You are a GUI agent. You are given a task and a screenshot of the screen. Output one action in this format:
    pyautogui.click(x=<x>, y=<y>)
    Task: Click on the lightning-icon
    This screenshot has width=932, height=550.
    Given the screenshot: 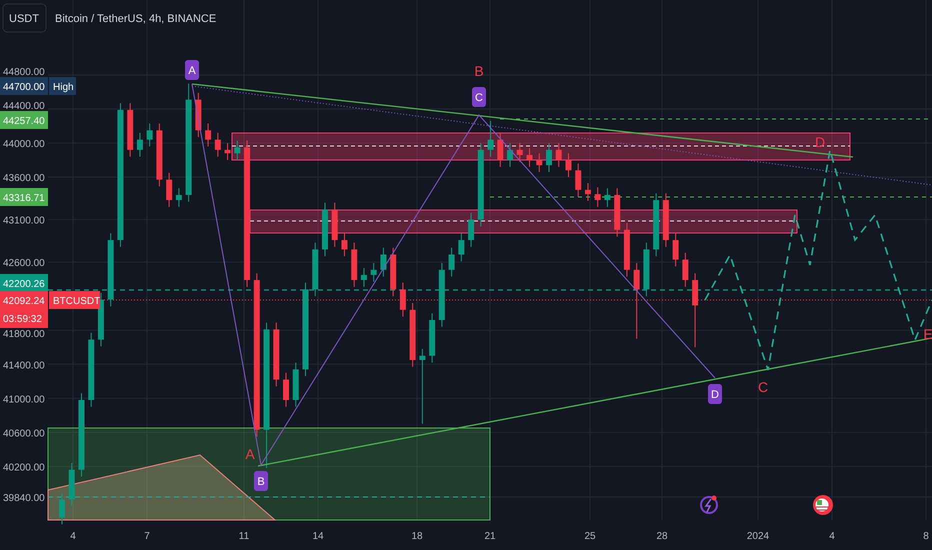 What is the action you would take?
    pyautogui.click(x=709, y=505)
    